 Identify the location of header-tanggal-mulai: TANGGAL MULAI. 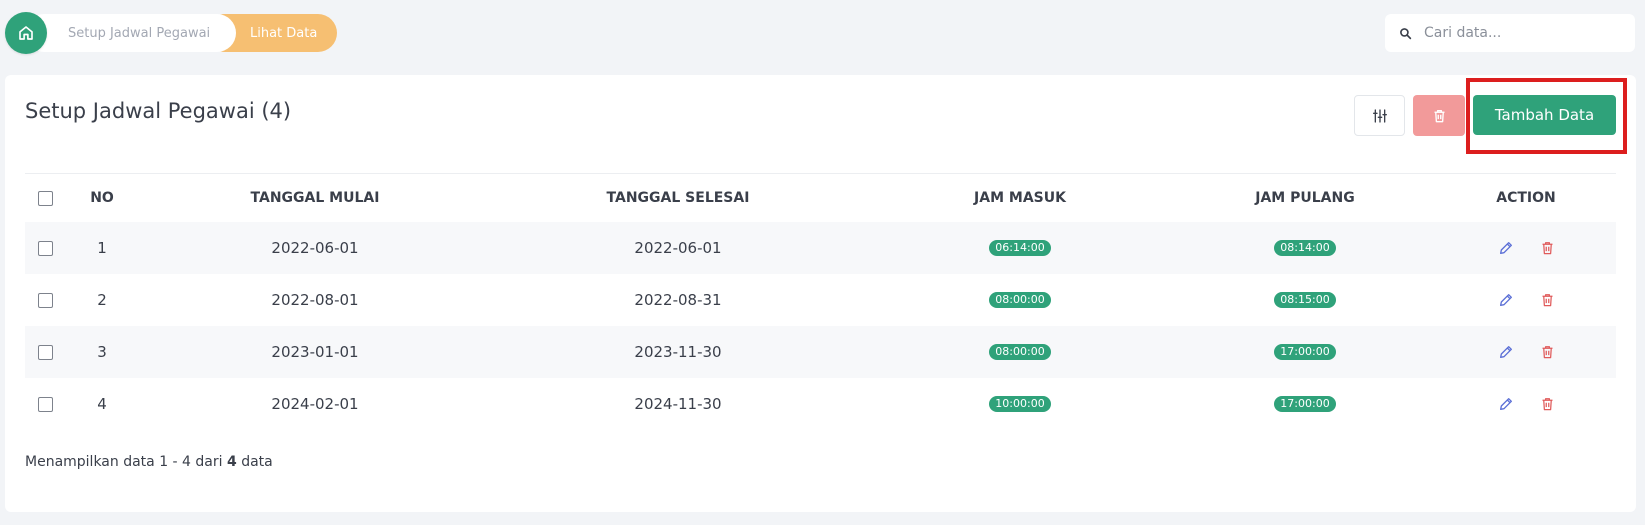
(315, 198).